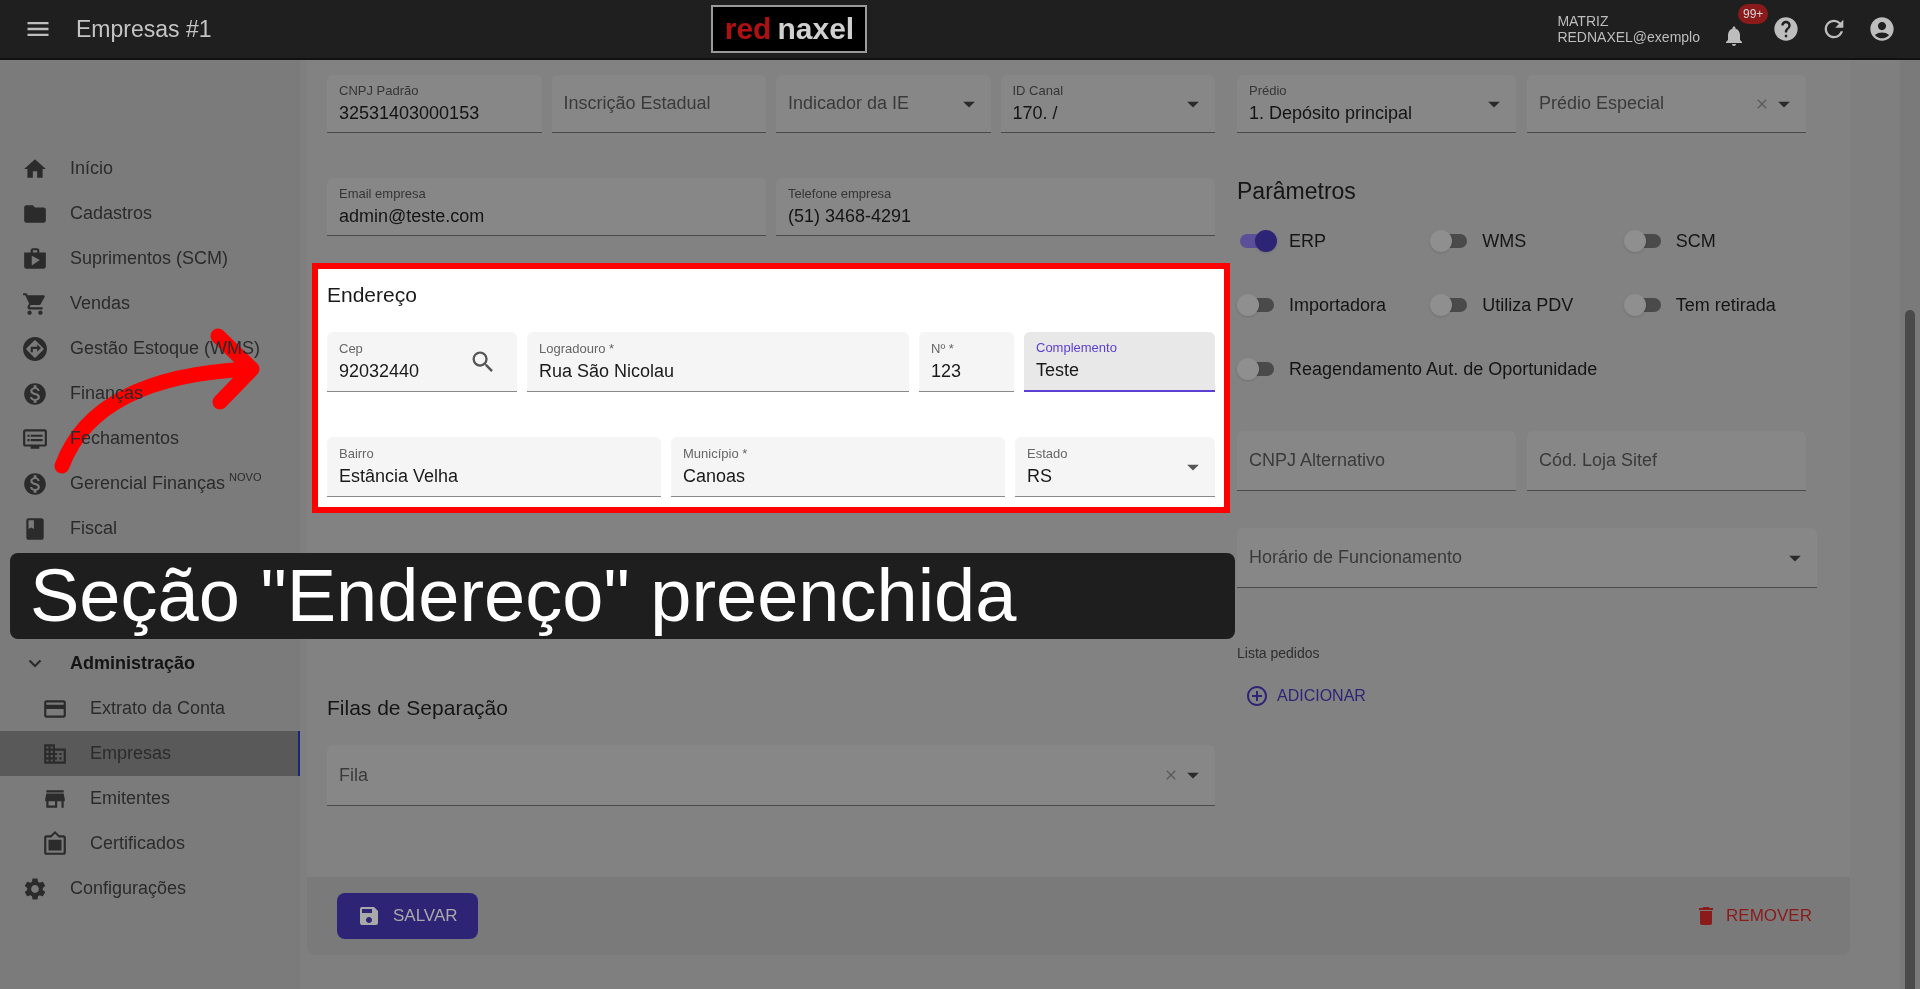  Describe the element at coordinates (150, 663) in the screenshot. I see `sidebar-item: Administração` at that location.